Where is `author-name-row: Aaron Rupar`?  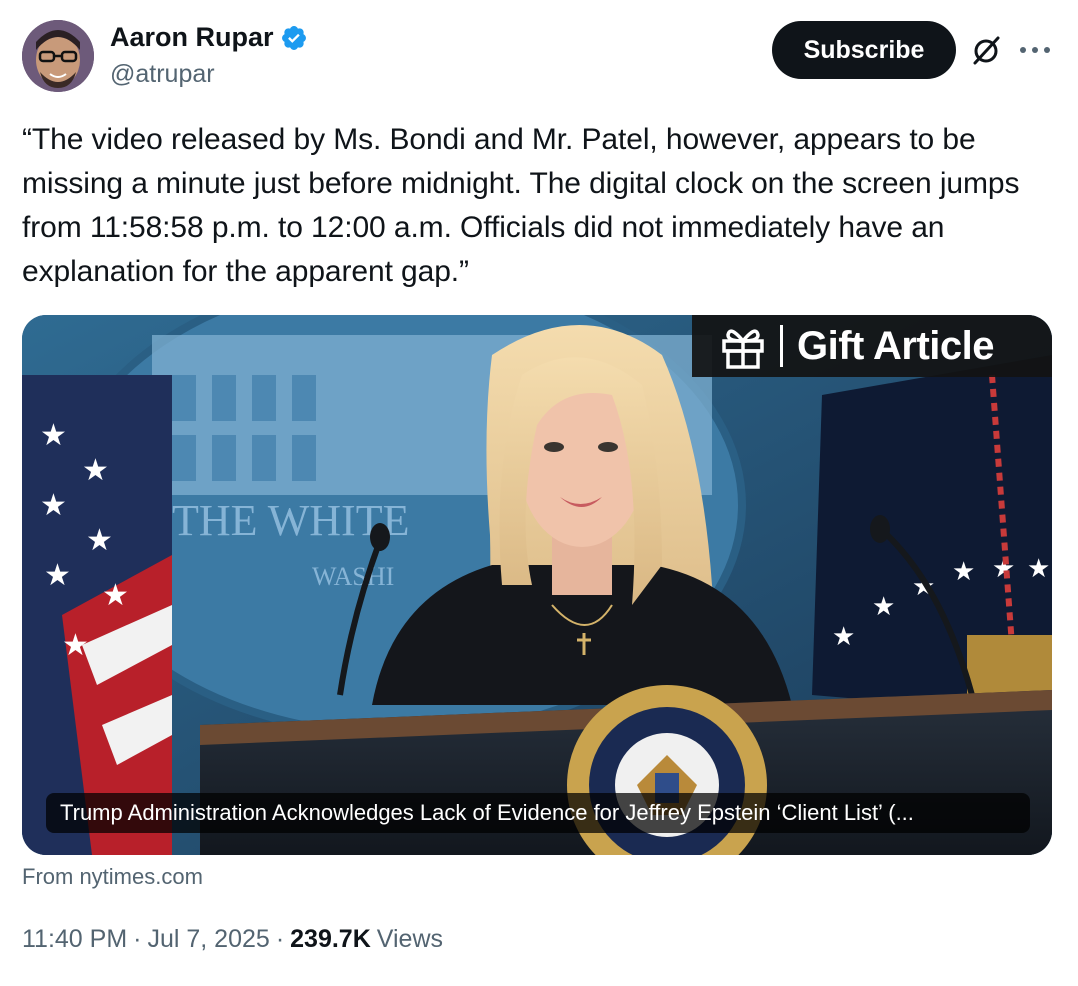 author-name-row: Aaron Rupar is located at coordinates (209, 37).